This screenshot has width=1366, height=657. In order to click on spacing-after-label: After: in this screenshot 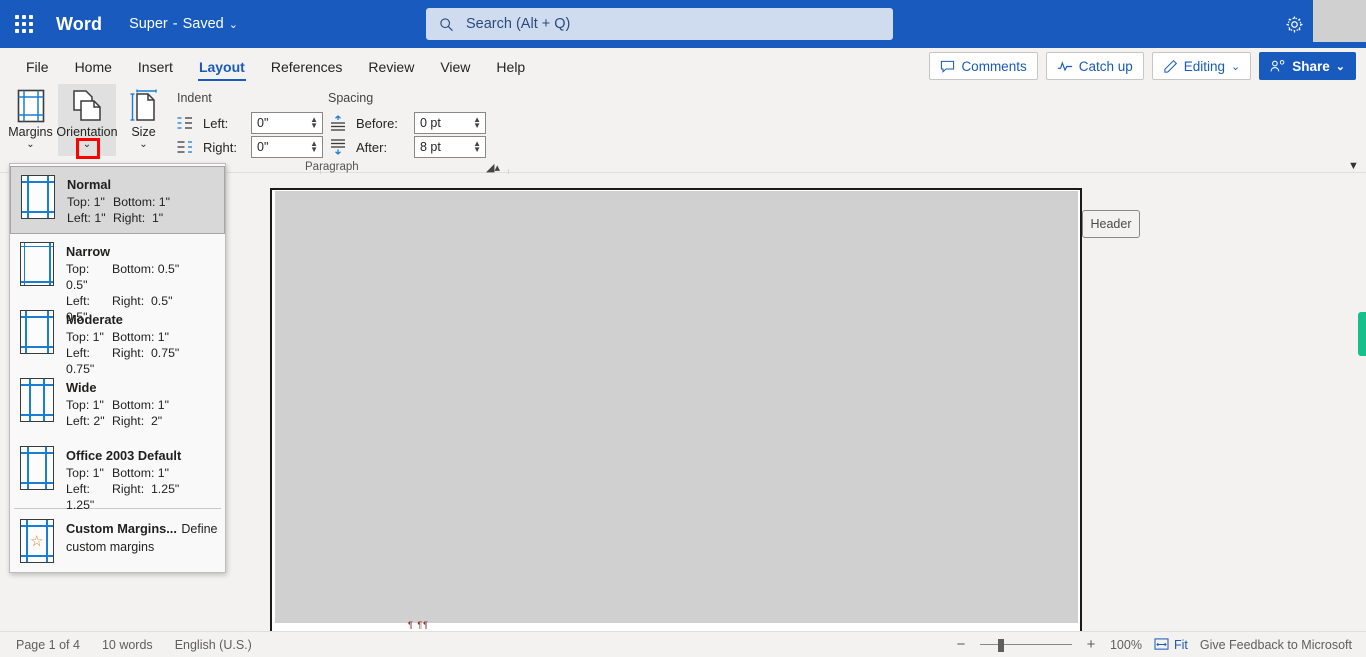, I will do `click(372, 147)`.